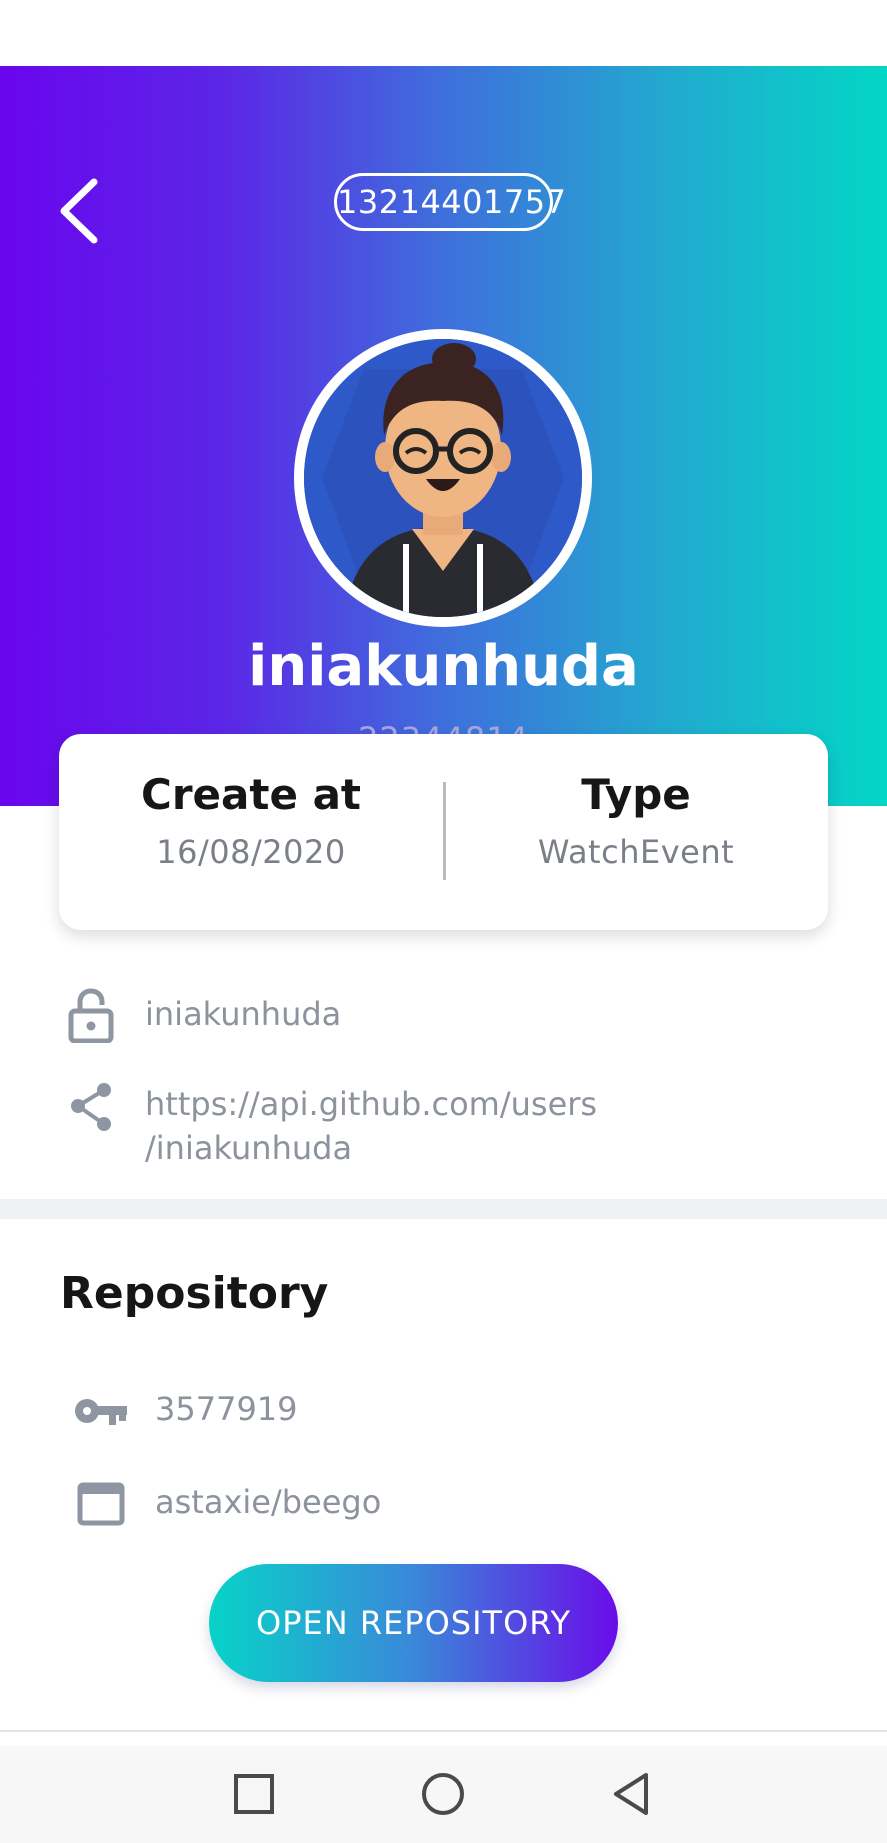 The height and width of the screenshot is (1843, 887). I want to click on repo-name: astaxie/beego, so click(268, 1502).